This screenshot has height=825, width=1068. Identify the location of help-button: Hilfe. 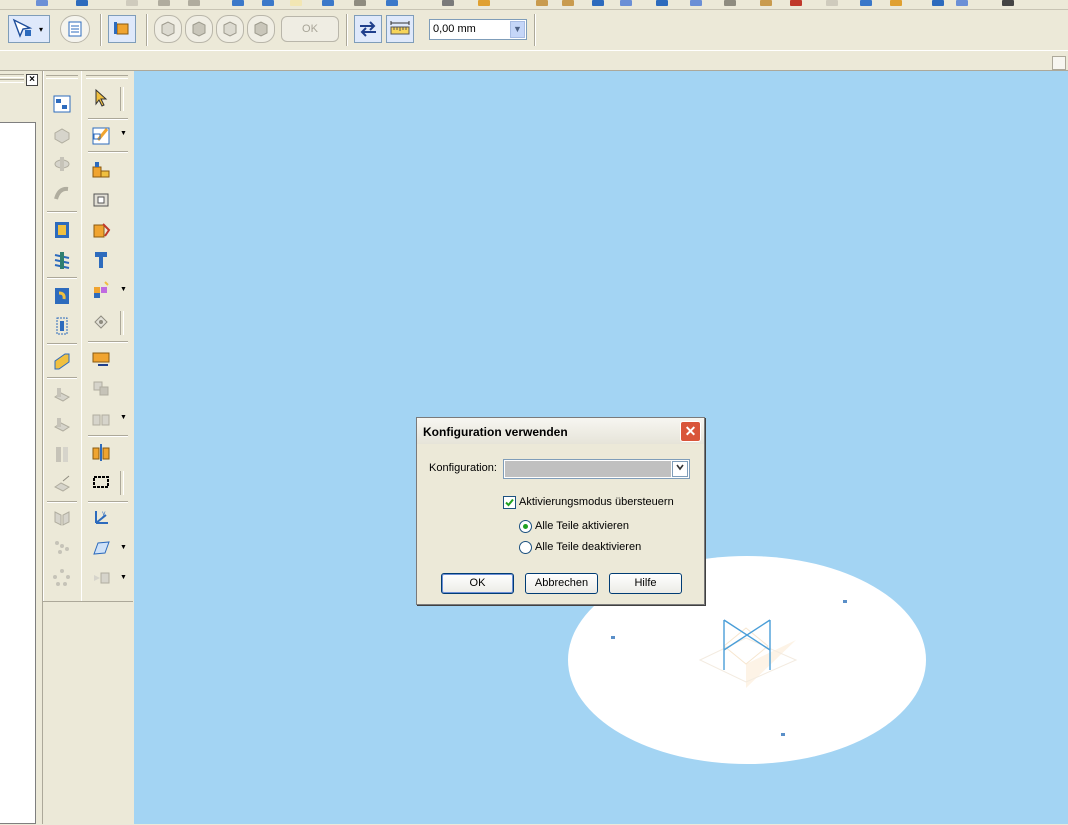
(645, 583).